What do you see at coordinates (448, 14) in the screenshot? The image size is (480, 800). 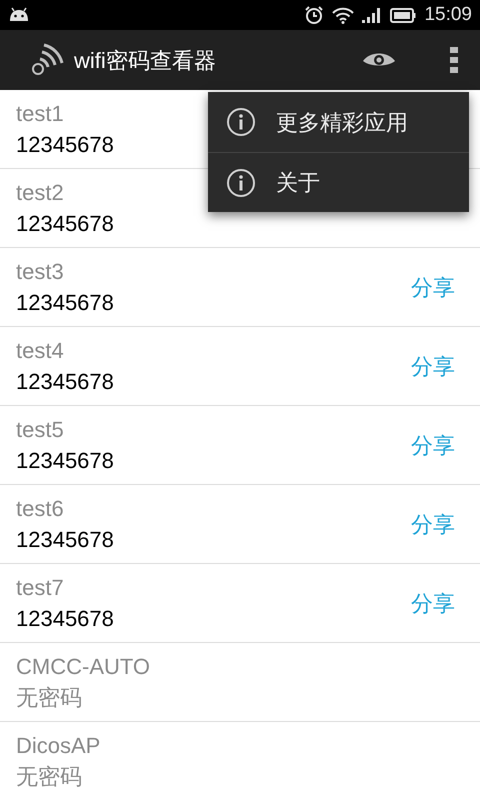 I see `clock: 15:09` at bounding box center [448, 14].